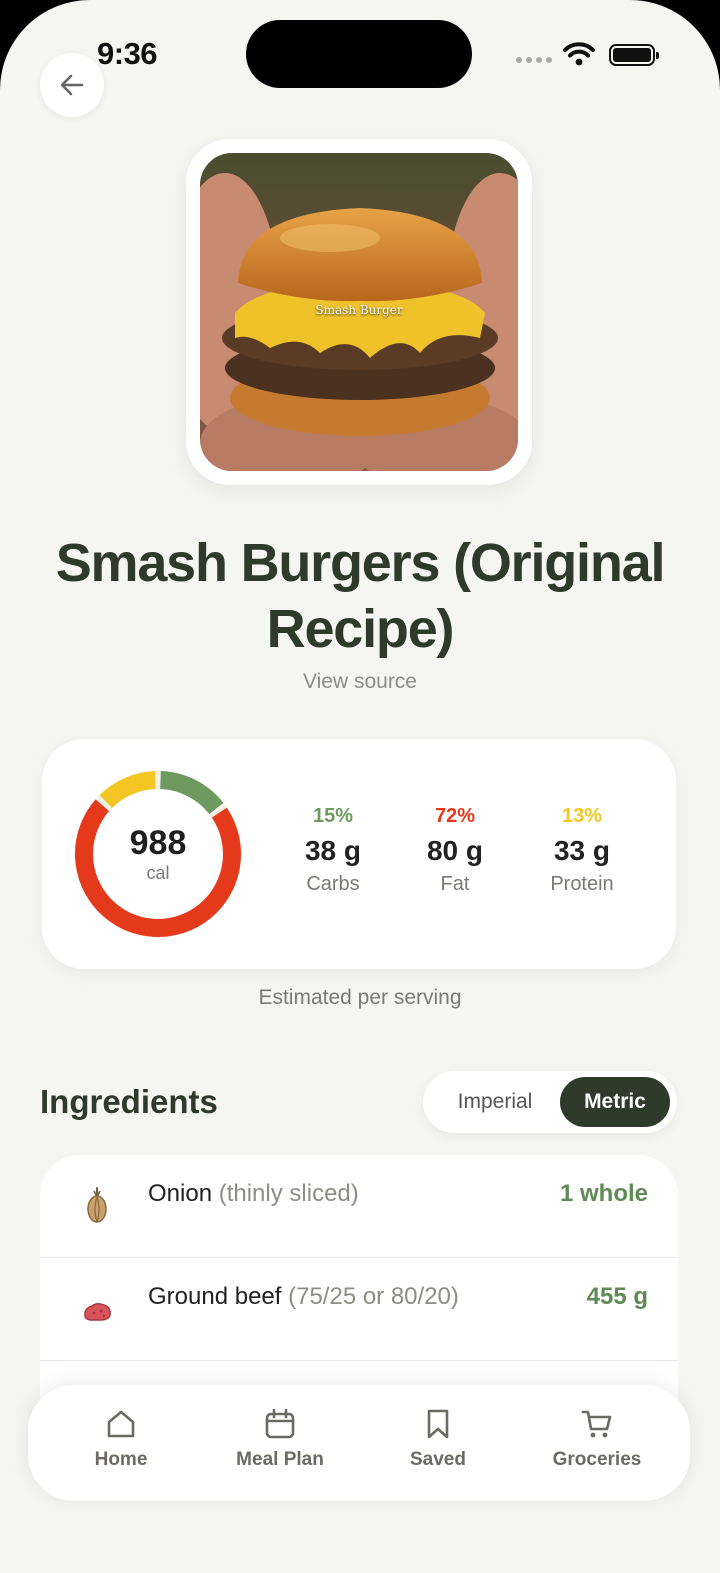 The width and height of the screenshot is (720, 1573). I want to click on tab-label: Saved, so click(438, 1459).